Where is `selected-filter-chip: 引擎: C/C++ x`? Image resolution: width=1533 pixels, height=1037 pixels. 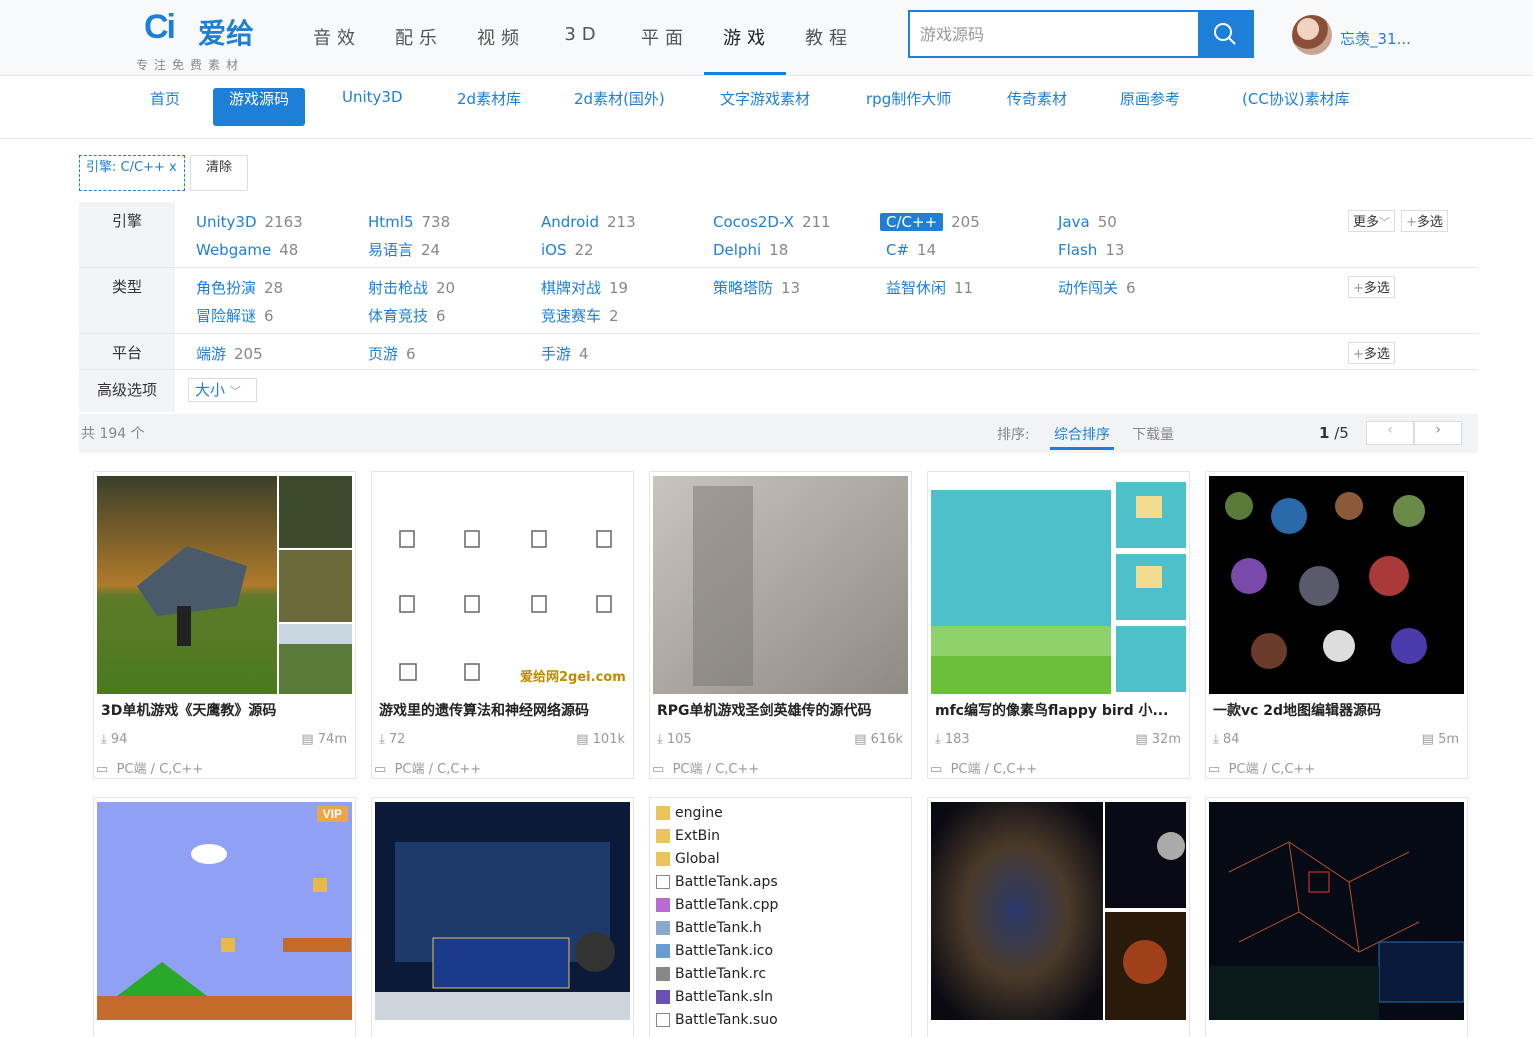
selected-filter-chip: 引擎: C/C++ x is located at coordinates (132, 173).